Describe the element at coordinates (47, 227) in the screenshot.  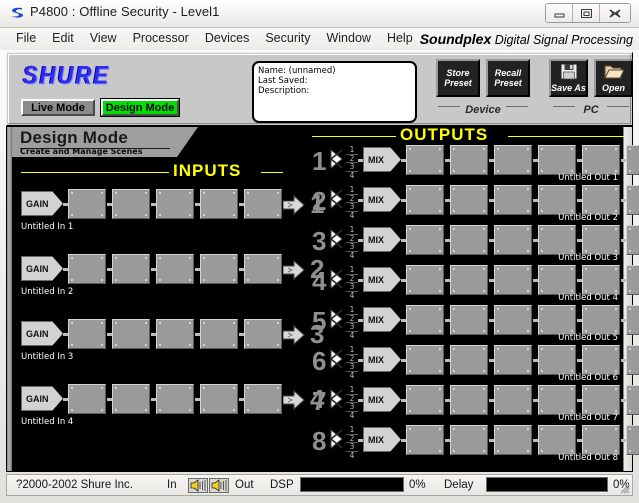
I see `input-channel-label: Untitled In 1` at that location.